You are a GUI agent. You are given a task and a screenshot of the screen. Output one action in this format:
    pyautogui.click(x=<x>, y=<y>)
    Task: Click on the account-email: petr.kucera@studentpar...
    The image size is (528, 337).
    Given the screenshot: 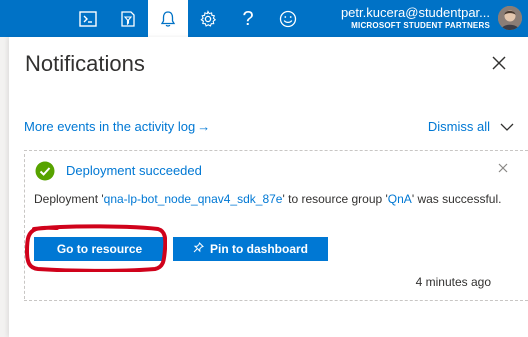 What is the action you would take?
    pyautogui.click(x=415, y=12)
    